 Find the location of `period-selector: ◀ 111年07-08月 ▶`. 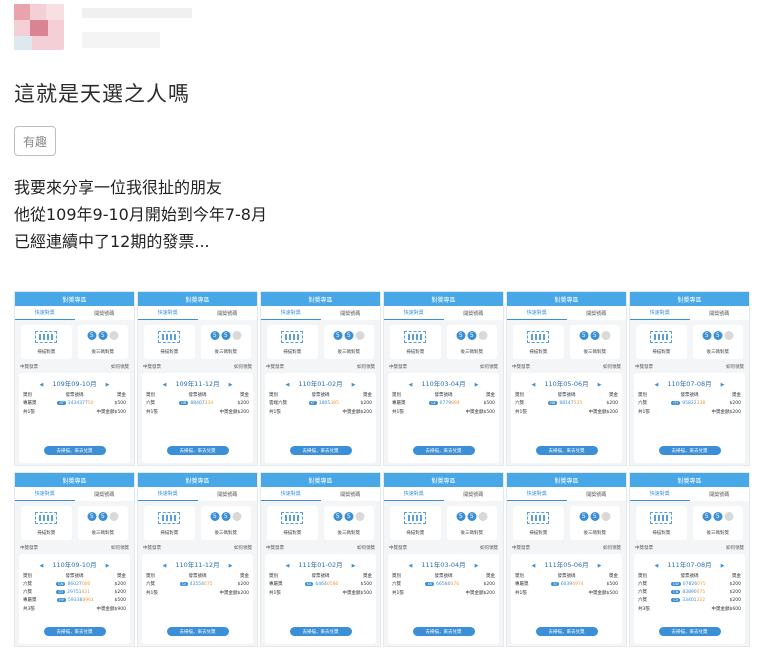

period-selector: ◀ 111年07-08月 ▶ is located at coordinates (689, 561).